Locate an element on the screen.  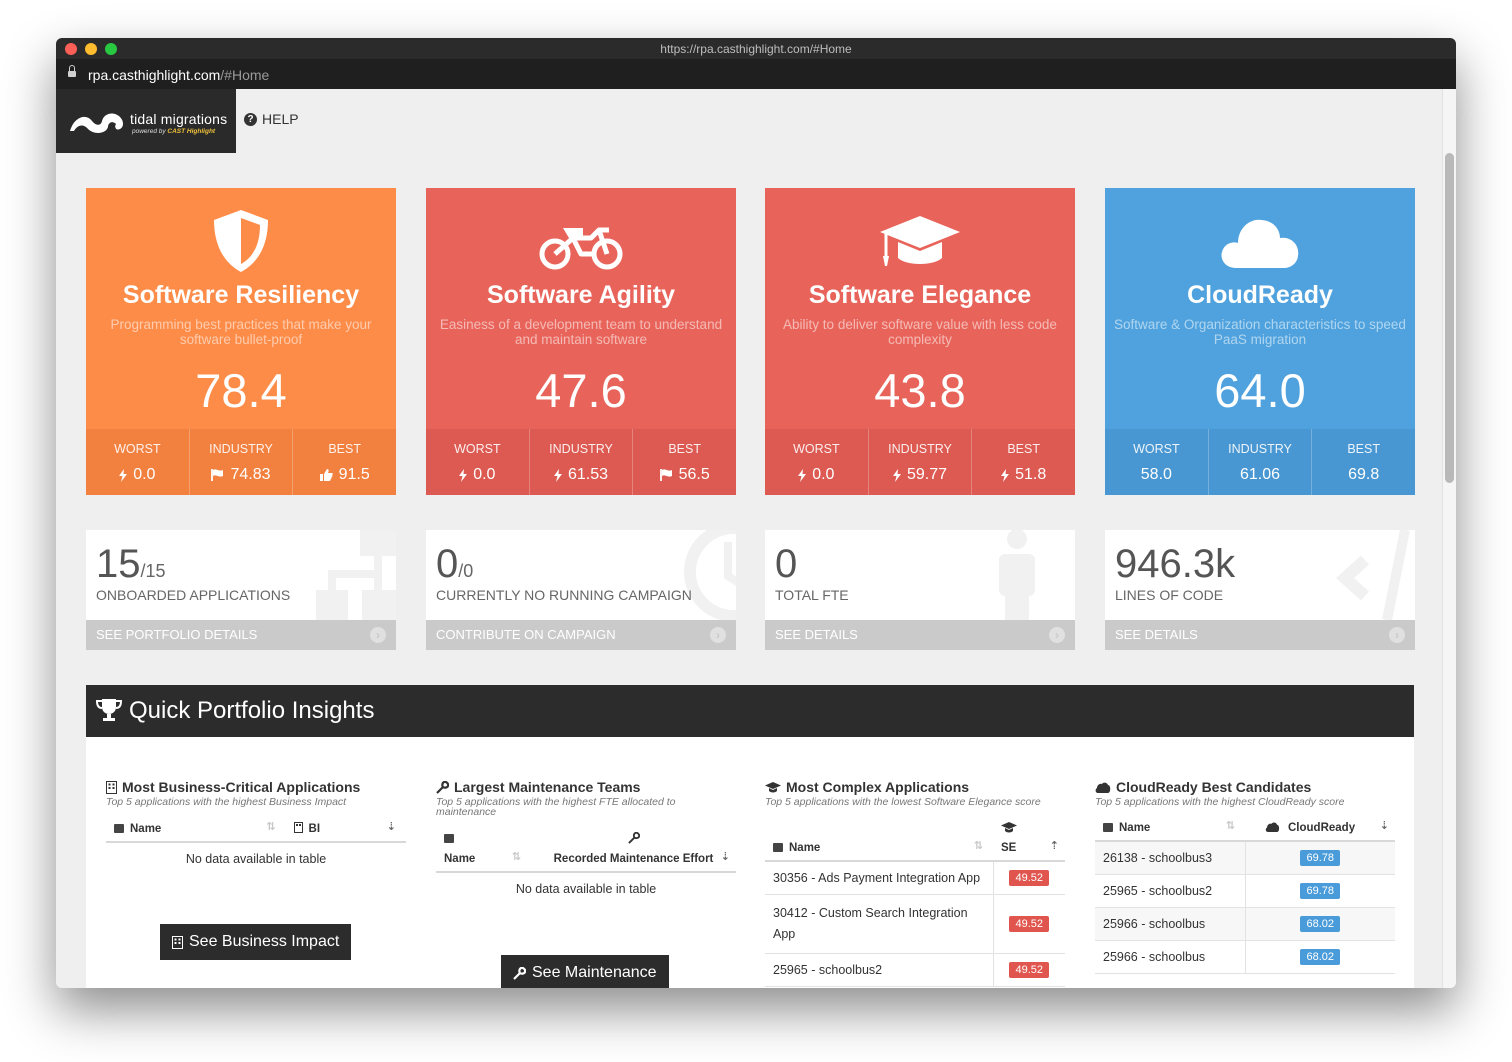
kpi-link-label: SEE DETAILS is located at coordinates (816, 634).